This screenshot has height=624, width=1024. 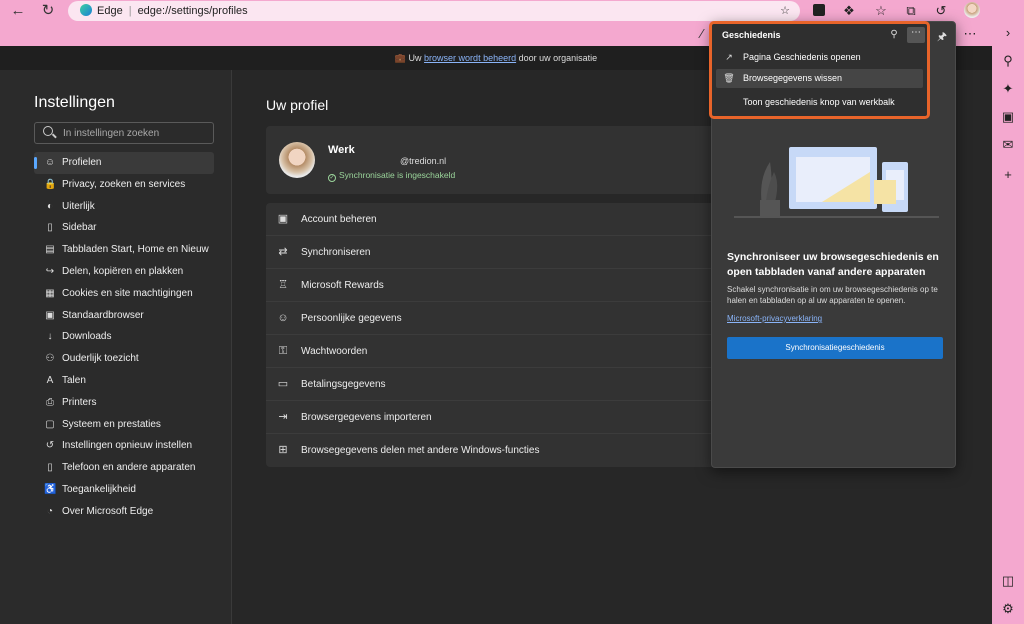 What do you see at coordinates (124, 512) in the screenshot?
I see `sidebar-item-over-microsoft-edge: ◔ Over Microsoft Edge` at bounding box center [124, 512].